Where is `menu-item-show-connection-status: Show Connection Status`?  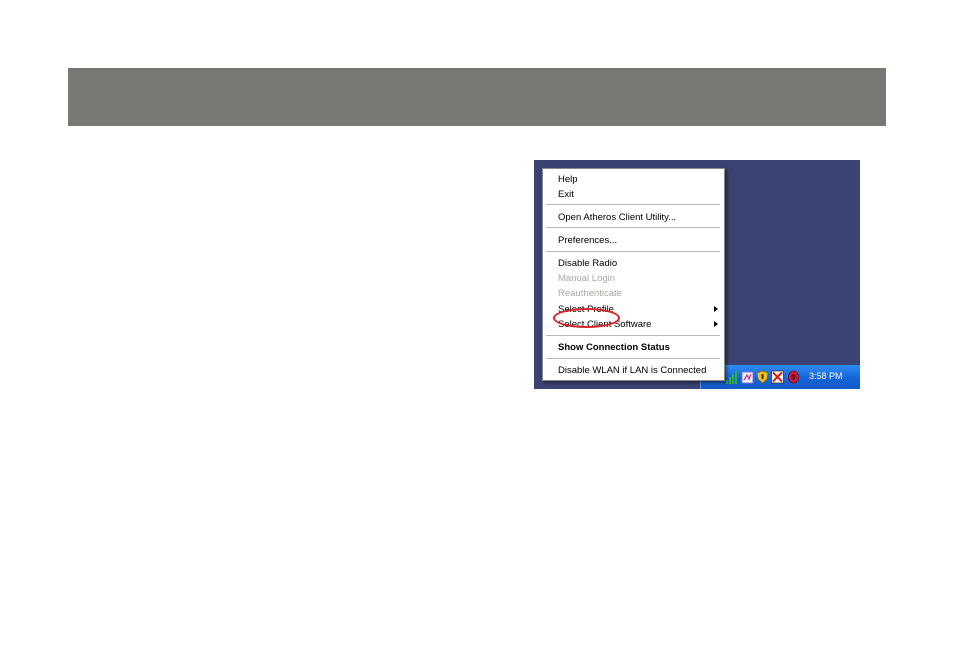 menu-item-show-connection-status: Show Connection Status is located at coordinates (633, 347).